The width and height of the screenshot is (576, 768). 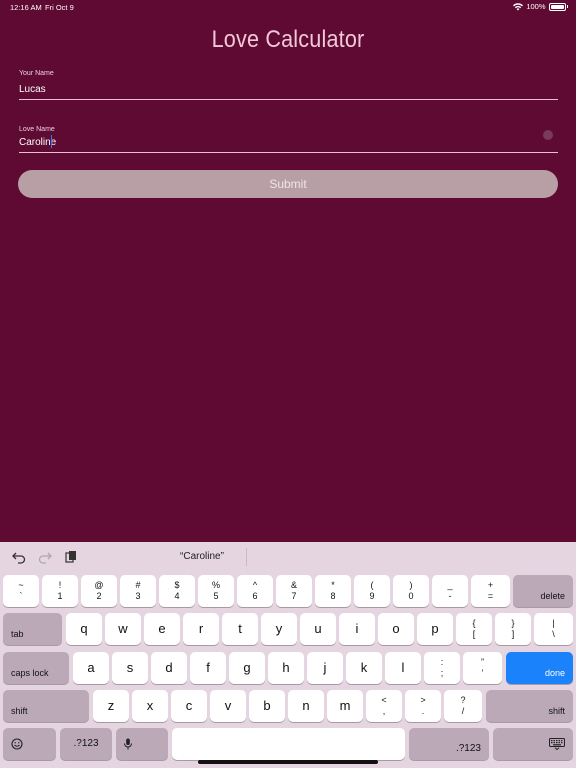 I want to click on key-letter: l, so click(x=403, y=667).